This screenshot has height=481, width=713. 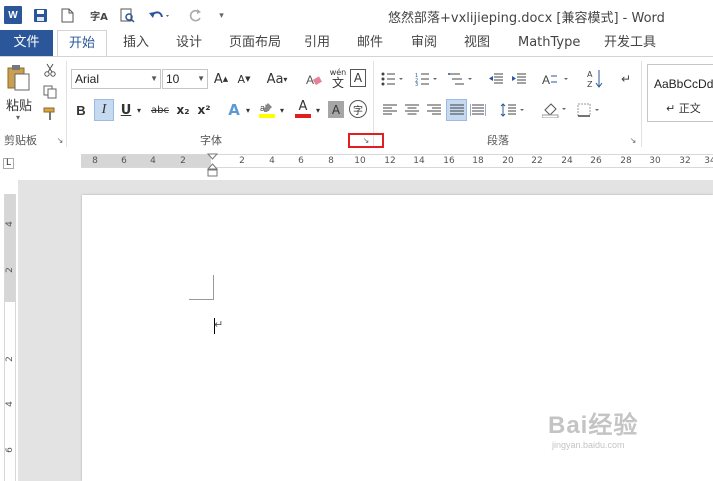 I want to click on vertical-ruler: 4 2 2 4 6, so click(x=10, y=337).